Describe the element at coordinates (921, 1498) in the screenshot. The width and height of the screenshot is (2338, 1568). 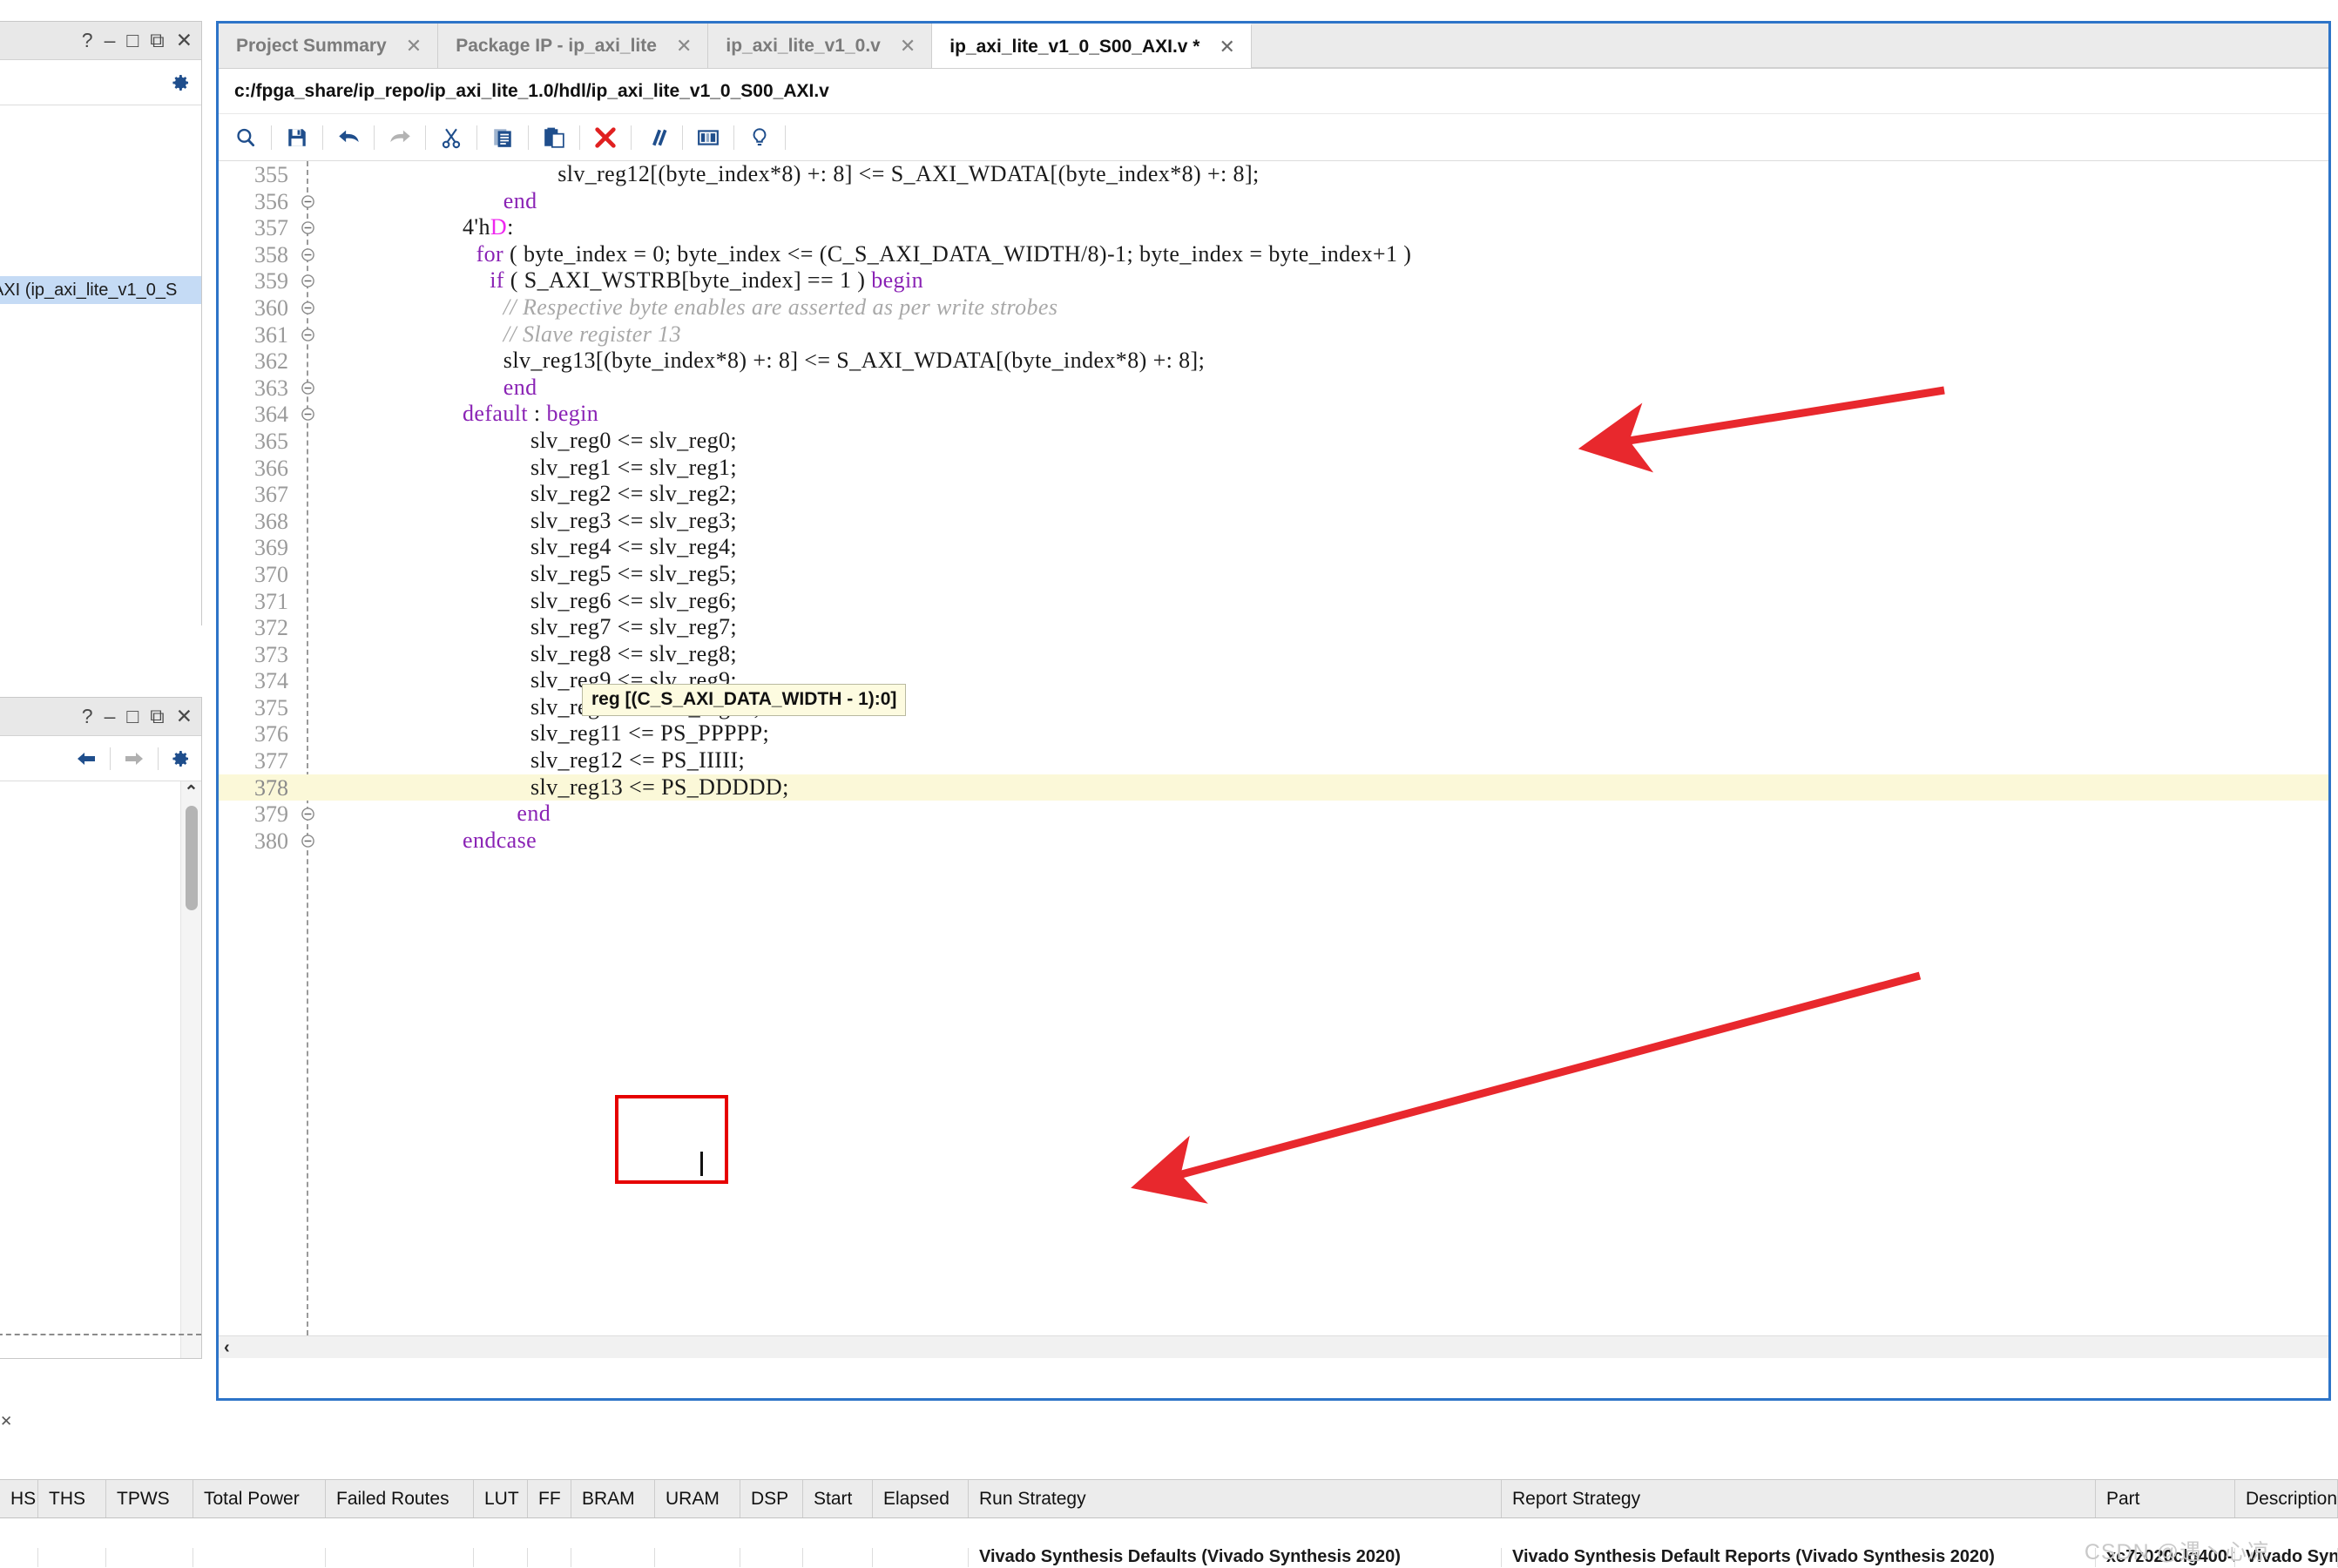
I see `column-header: Elapsed` at that location.